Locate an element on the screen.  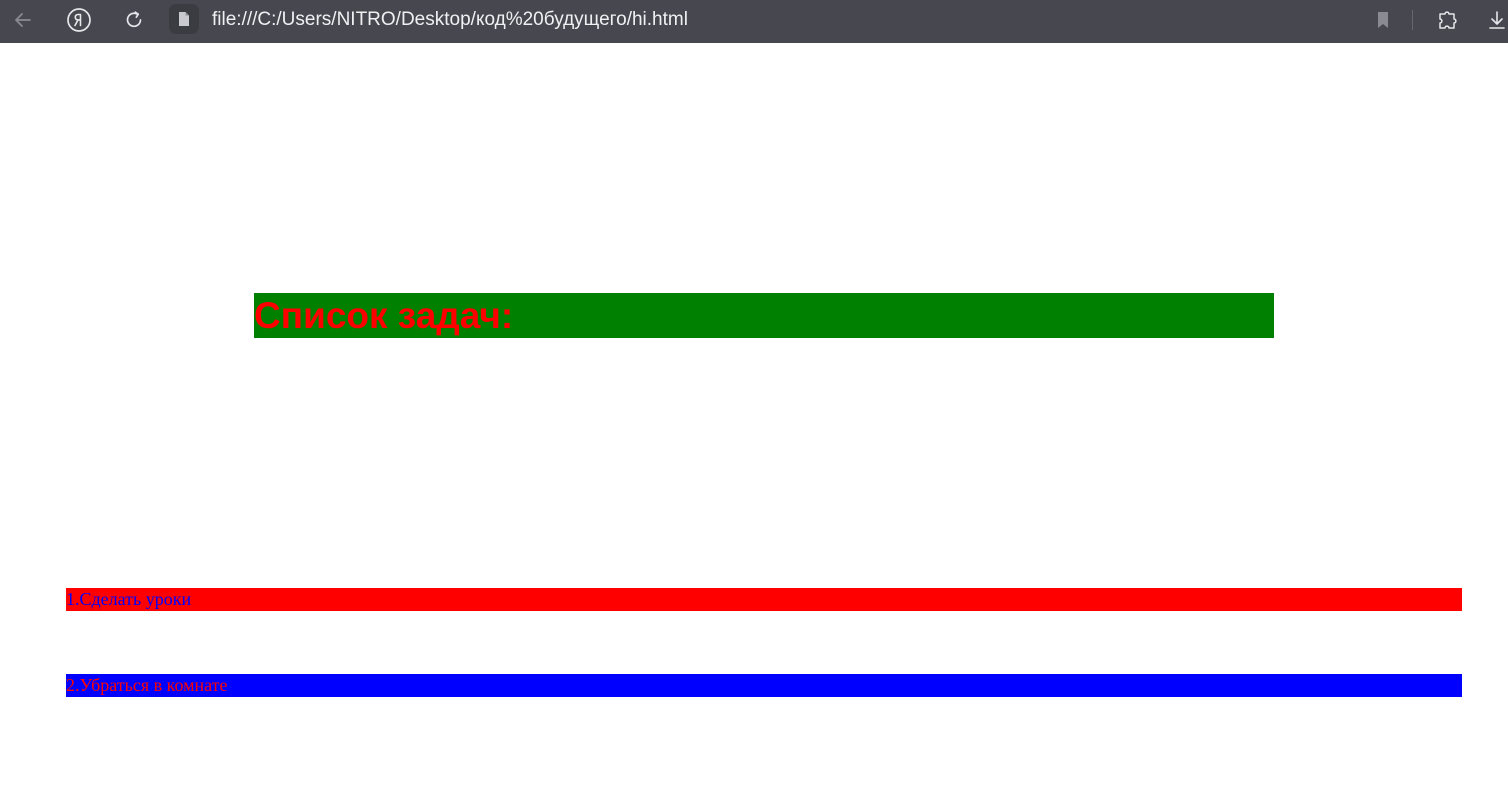
reload-icon is located at coordinates (134, 19).